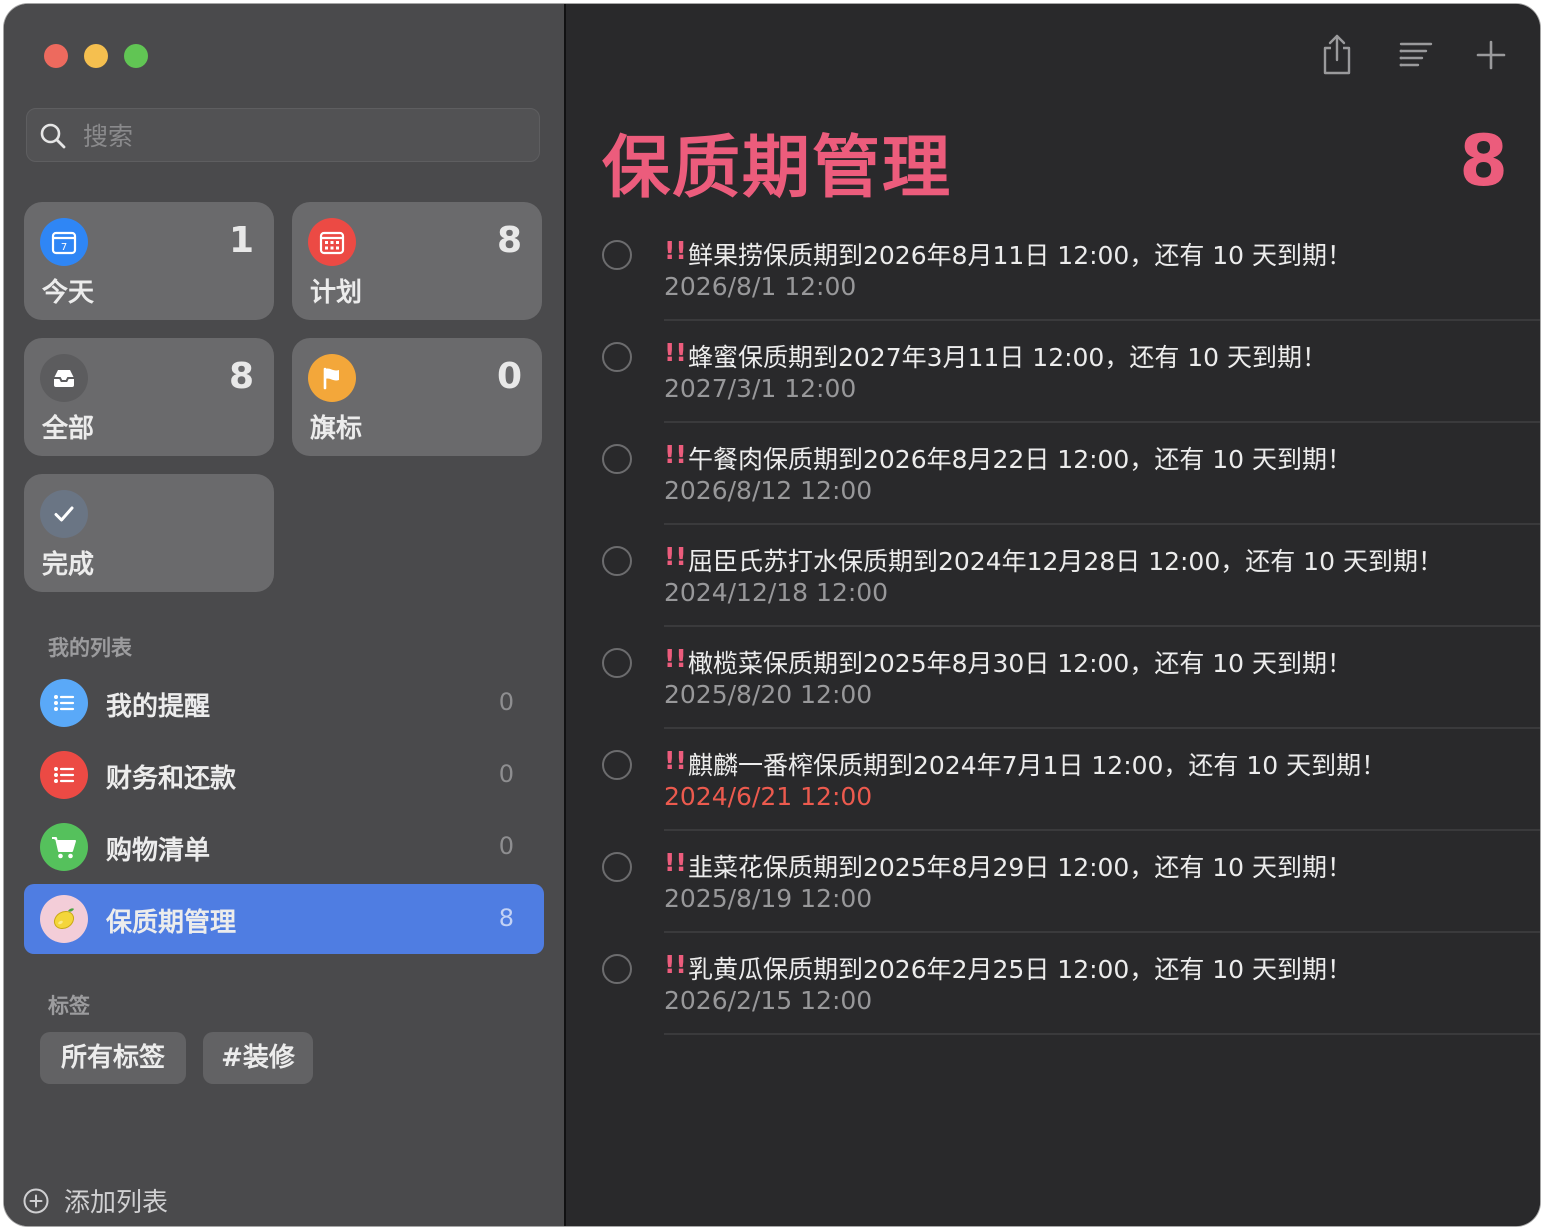 This screenshot has width=1544, height=1230. What do you see at coordinates (336, 429) in the screenshot?
I see `flagged-label: 旗标` at bounding box center [336, 429].